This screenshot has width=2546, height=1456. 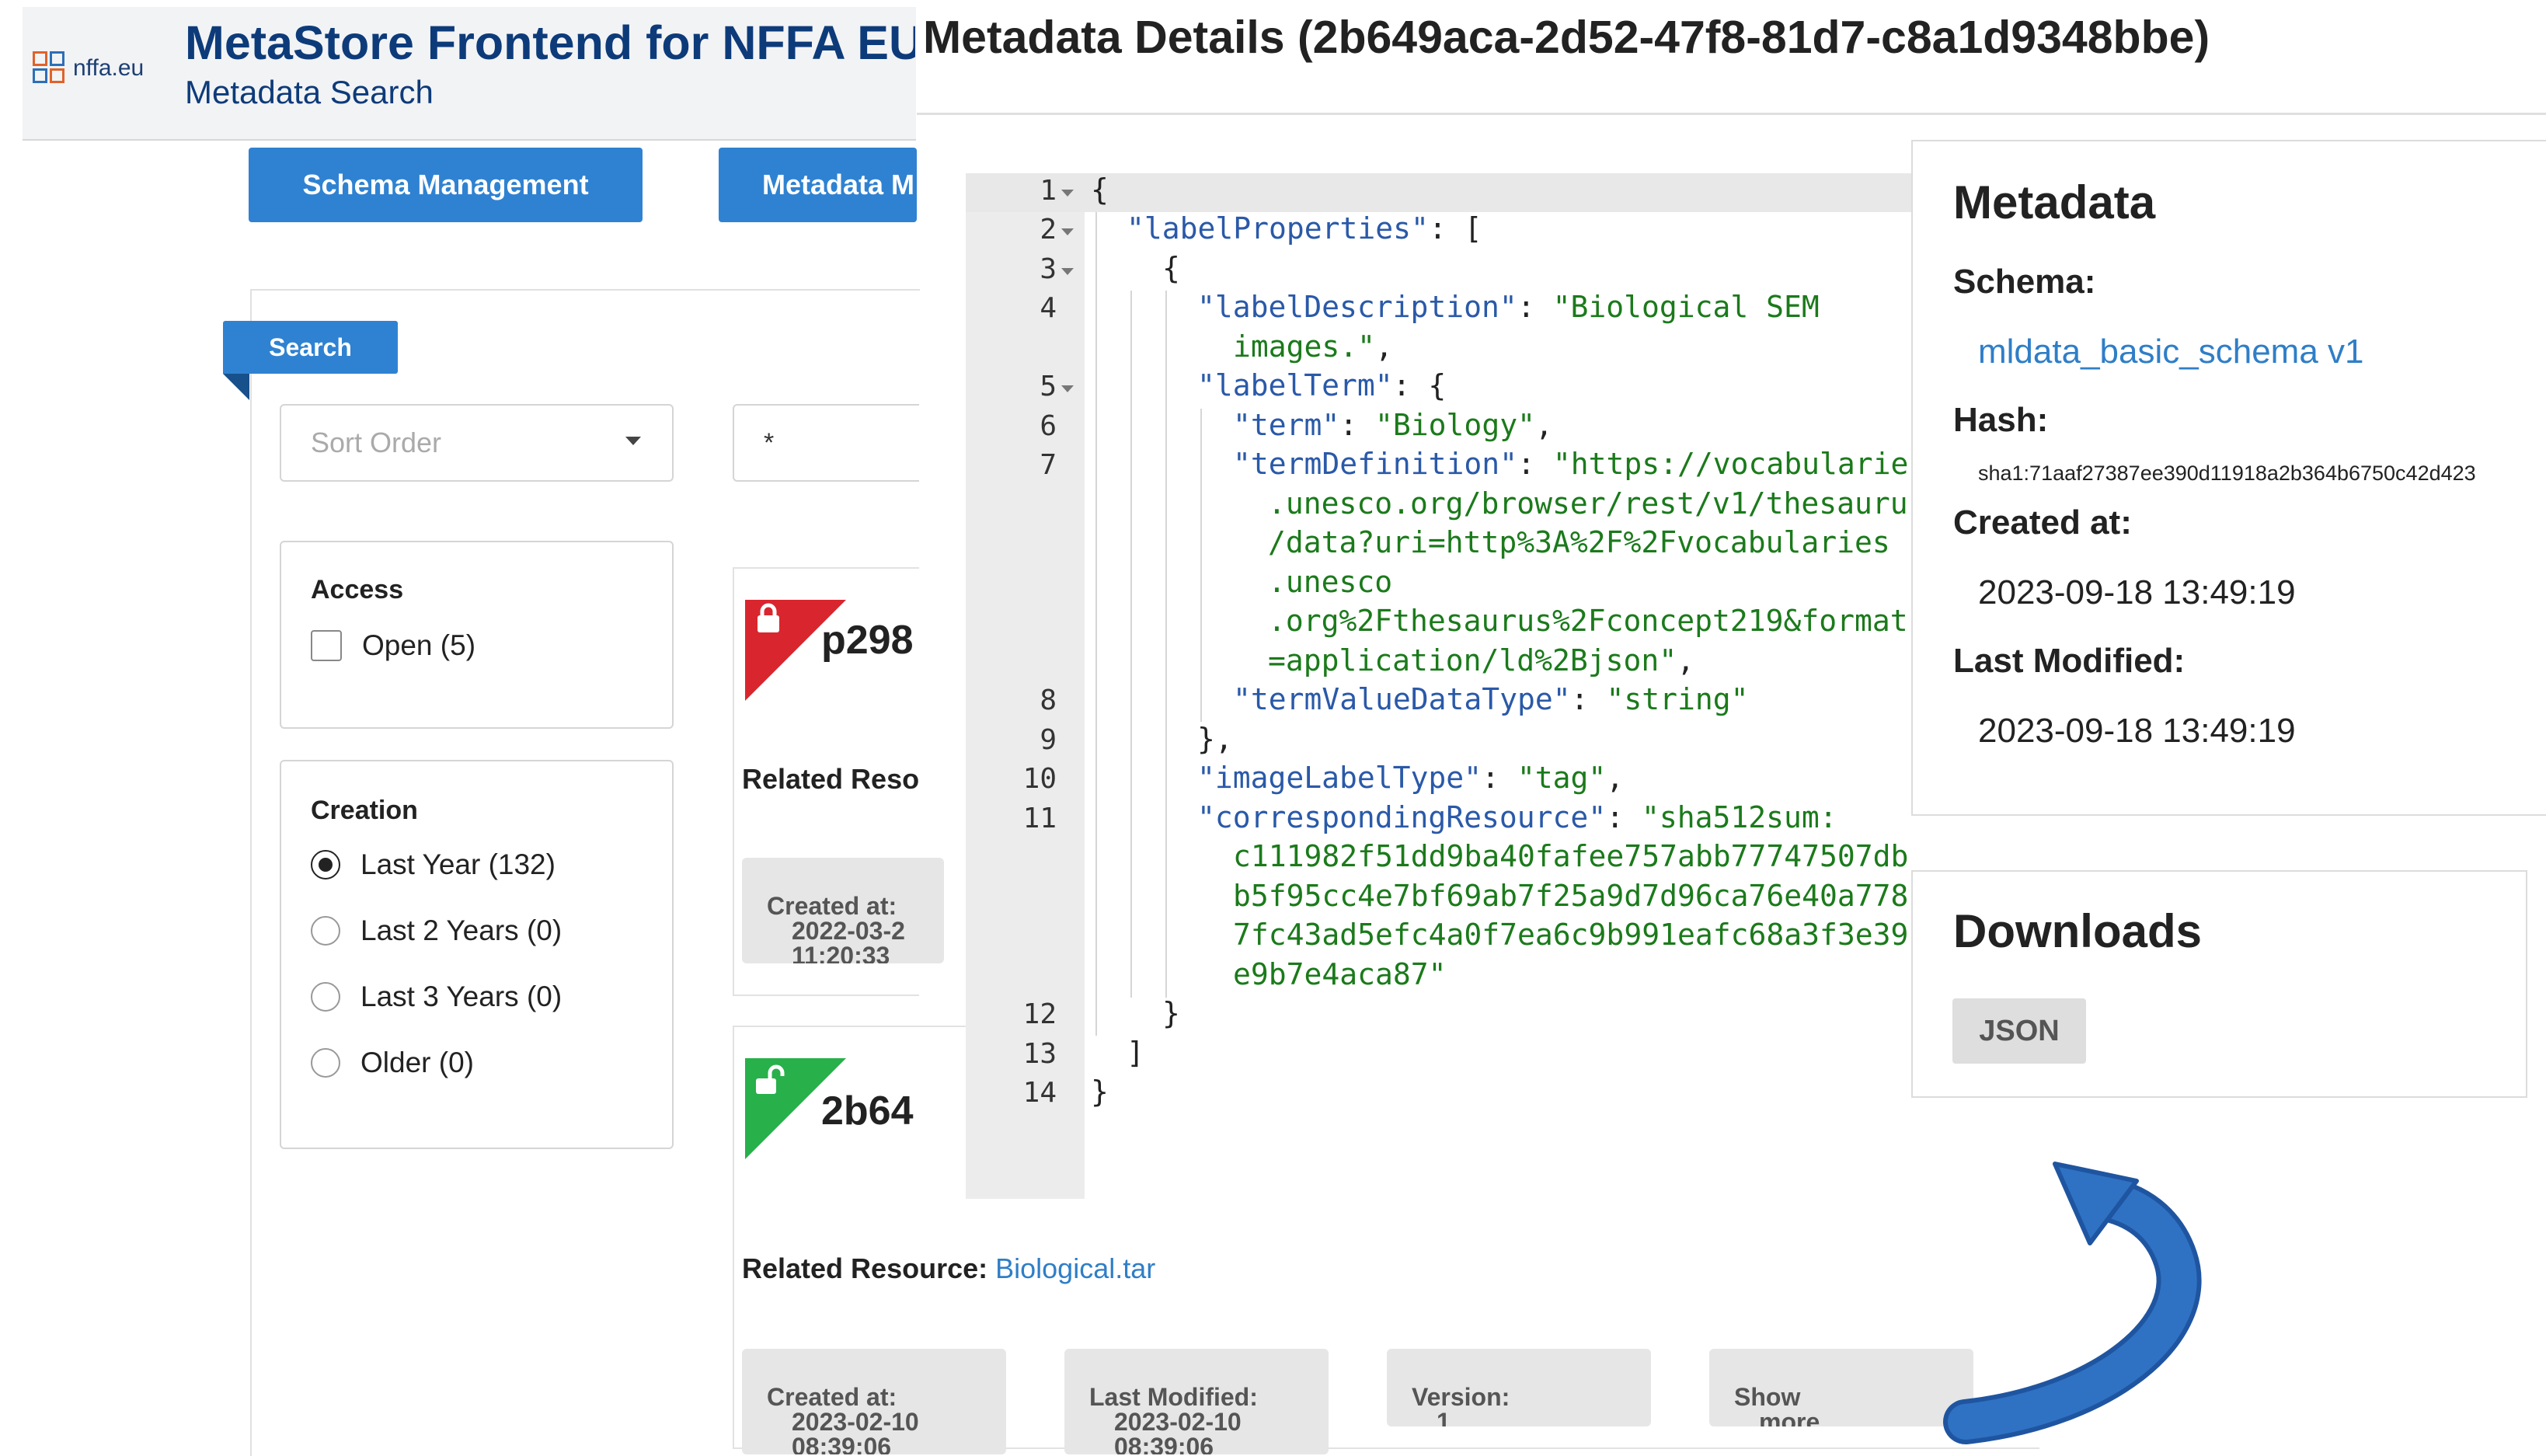 What do you see at coordinates (1491, 699) in the screenshot?
I see `code-line: "termValueDataType": "string"` at bounding box center [1491, 699].